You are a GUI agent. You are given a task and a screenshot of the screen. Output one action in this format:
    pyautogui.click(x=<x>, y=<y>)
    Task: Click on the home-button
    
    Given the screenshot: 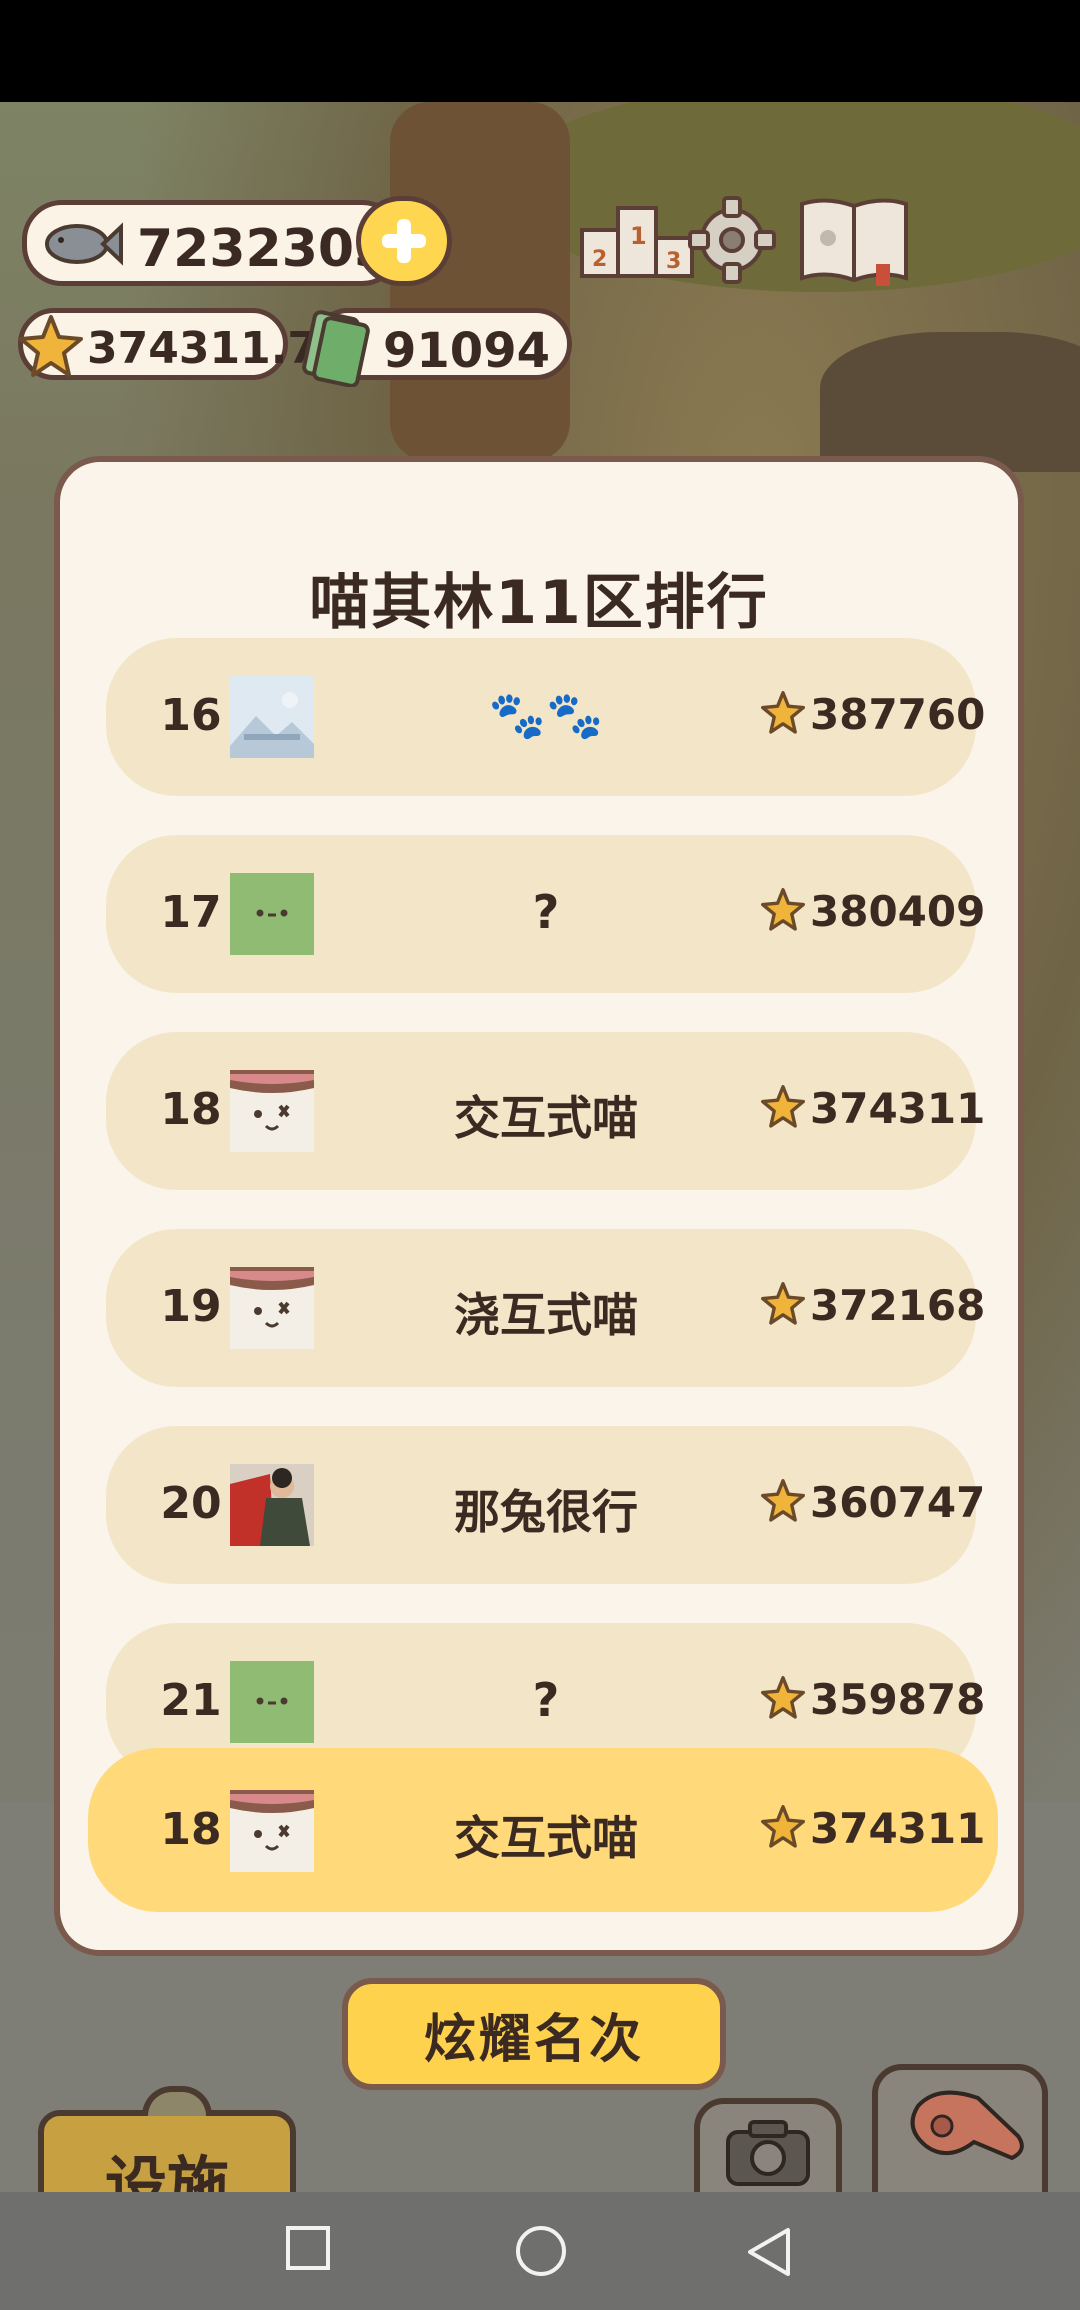 What is the action you would take?
    pyautogui.click(x=541, y=2251)
    